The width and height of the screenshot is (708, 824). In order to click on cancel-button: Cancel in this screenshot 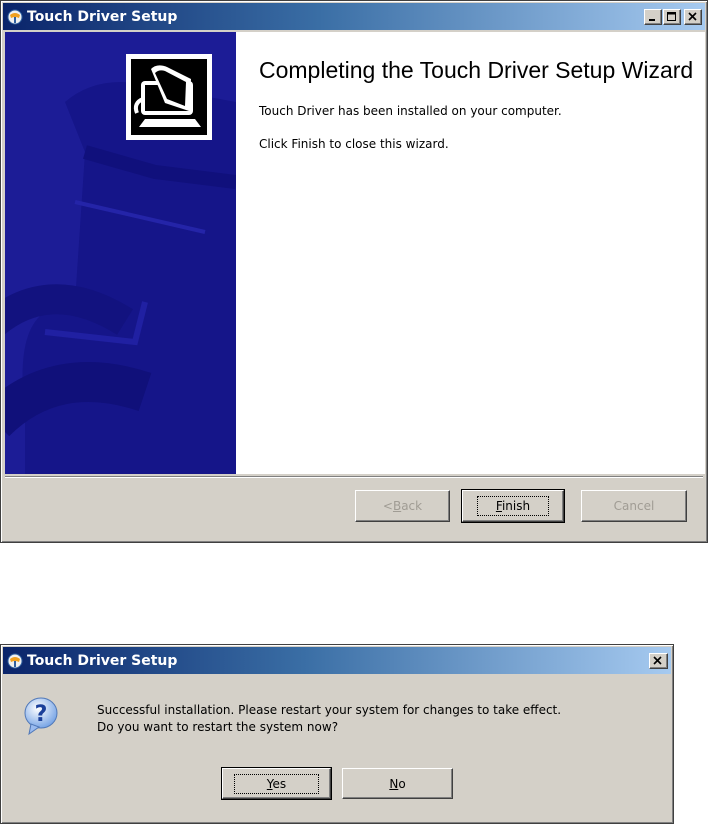, I will do `click(634, 506)`.